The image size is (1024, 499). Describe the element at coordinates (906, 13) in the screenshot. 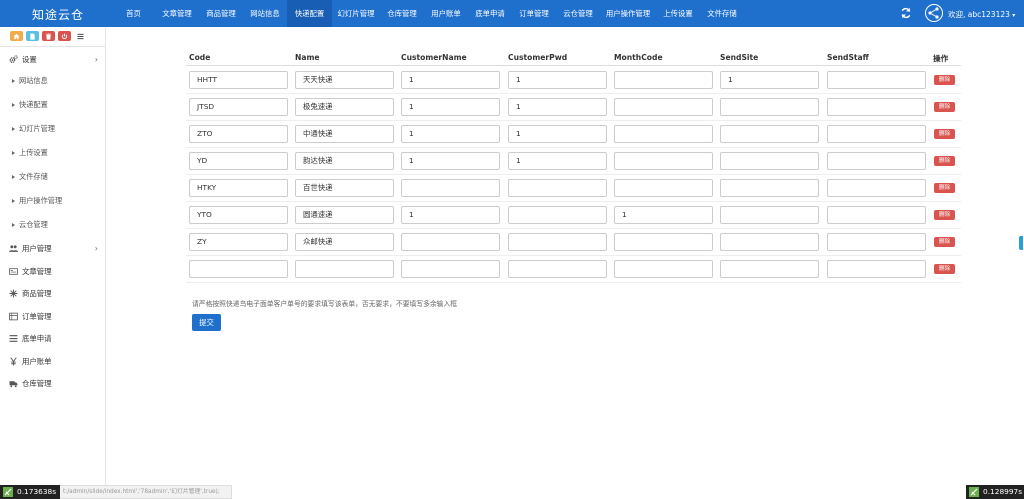

I see `refresh-icon` at that location.